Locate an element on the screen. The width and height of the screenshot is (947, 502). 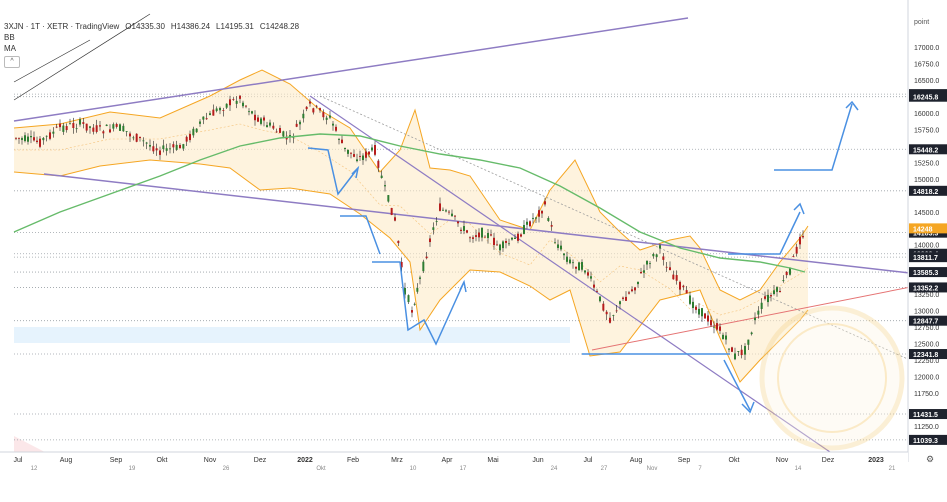
time-tick-label: Mai is located at coordinates (493, 460).